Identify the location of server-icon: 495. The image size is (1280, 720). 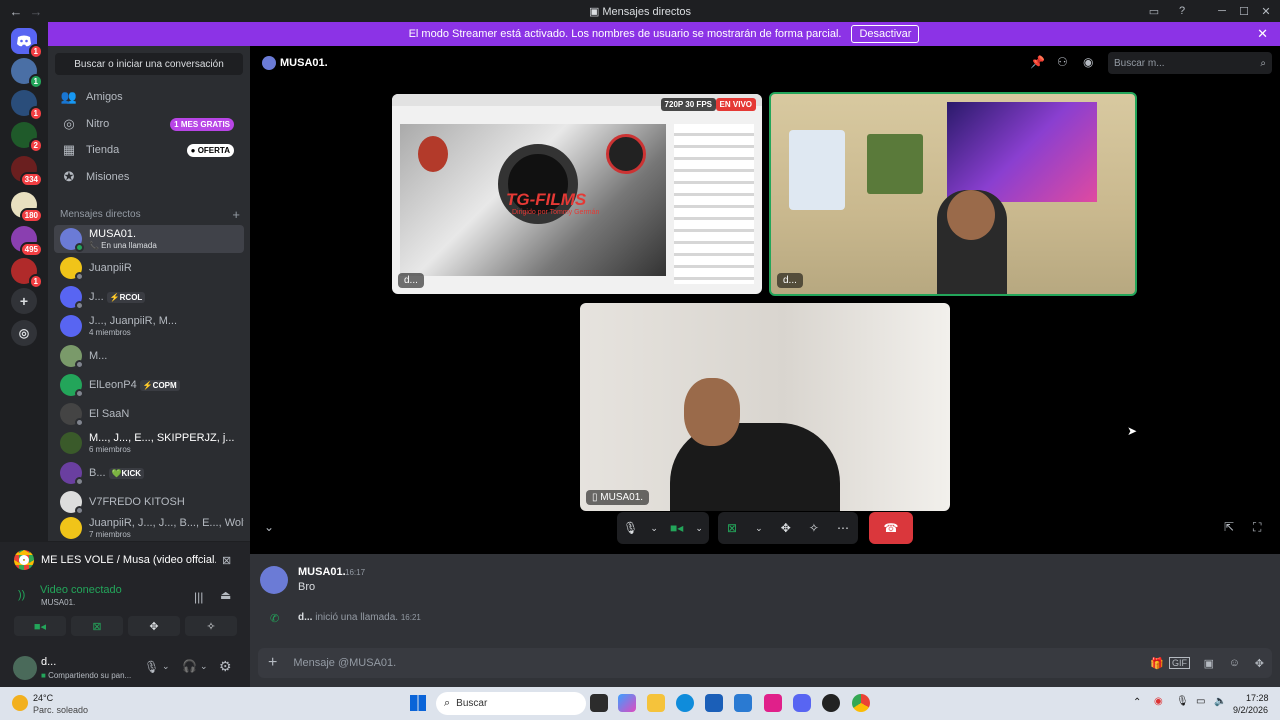
(27, 241).